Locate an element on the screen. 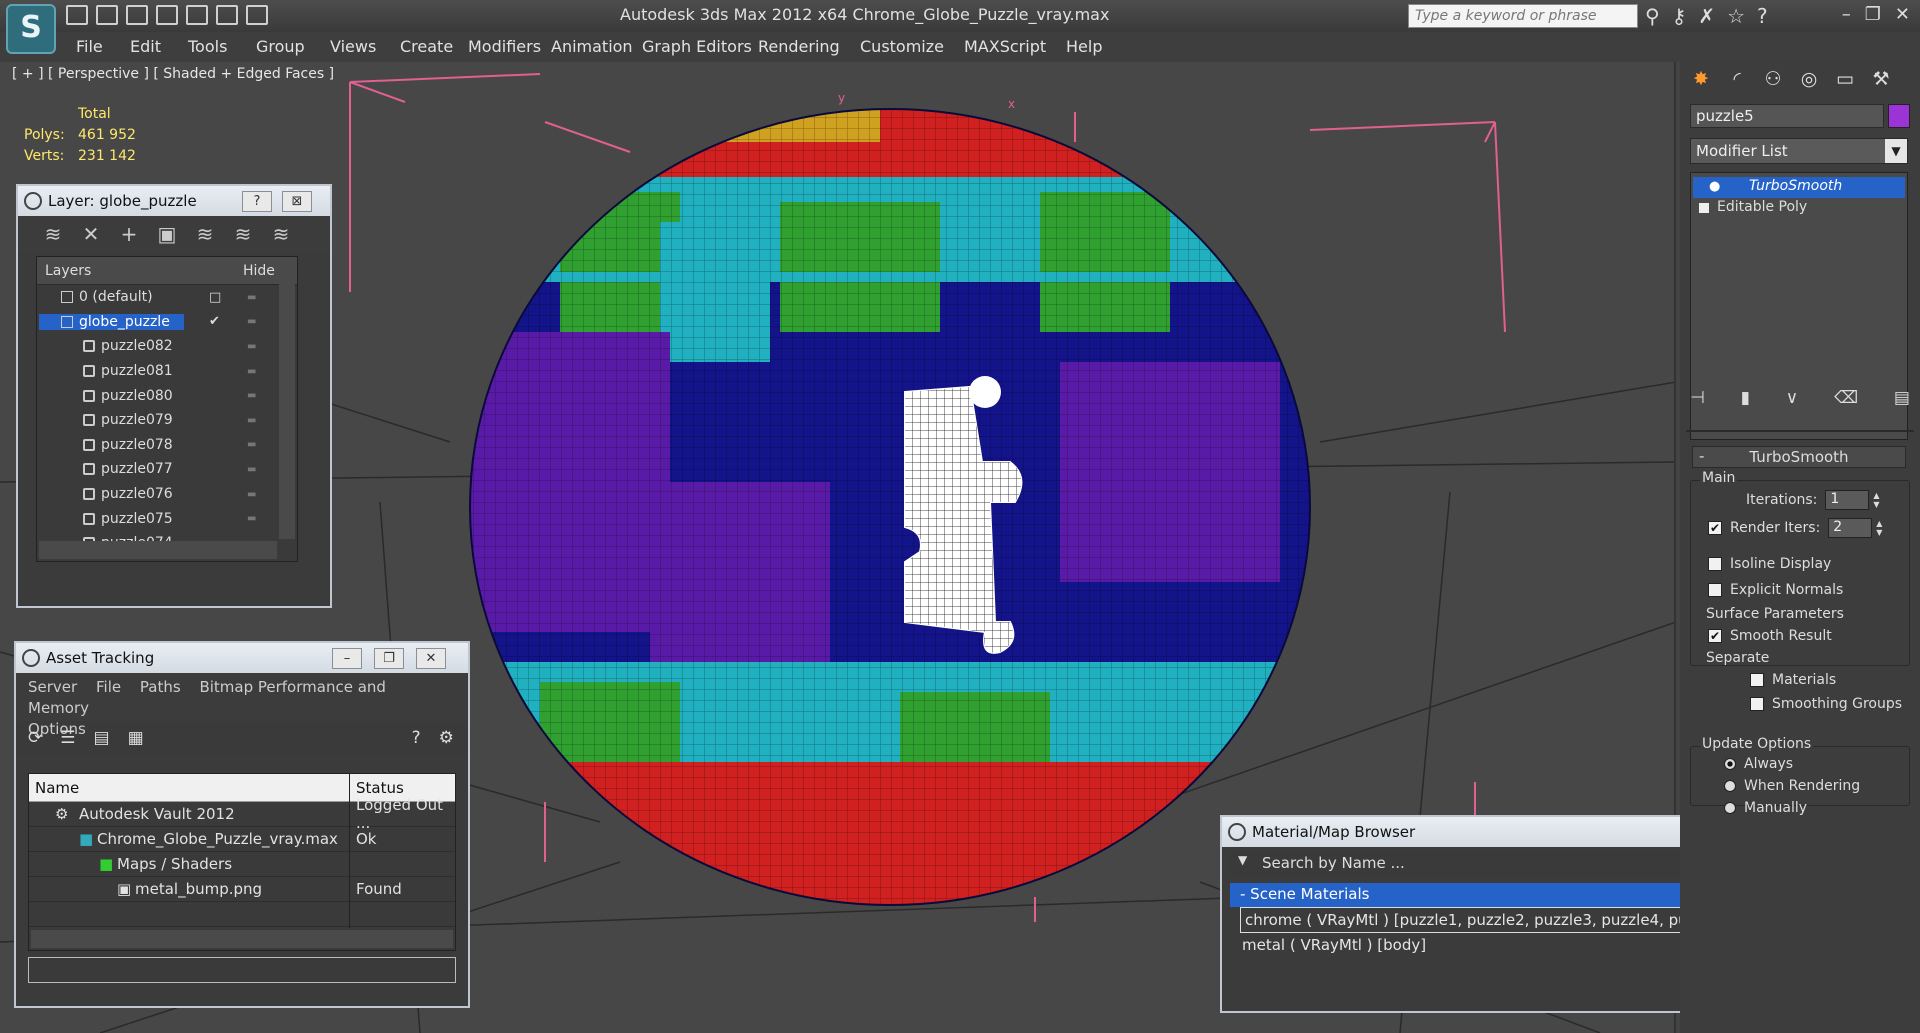 The image size is (1920, 1033). menu-create: Create is located at coordinates (426, 46).